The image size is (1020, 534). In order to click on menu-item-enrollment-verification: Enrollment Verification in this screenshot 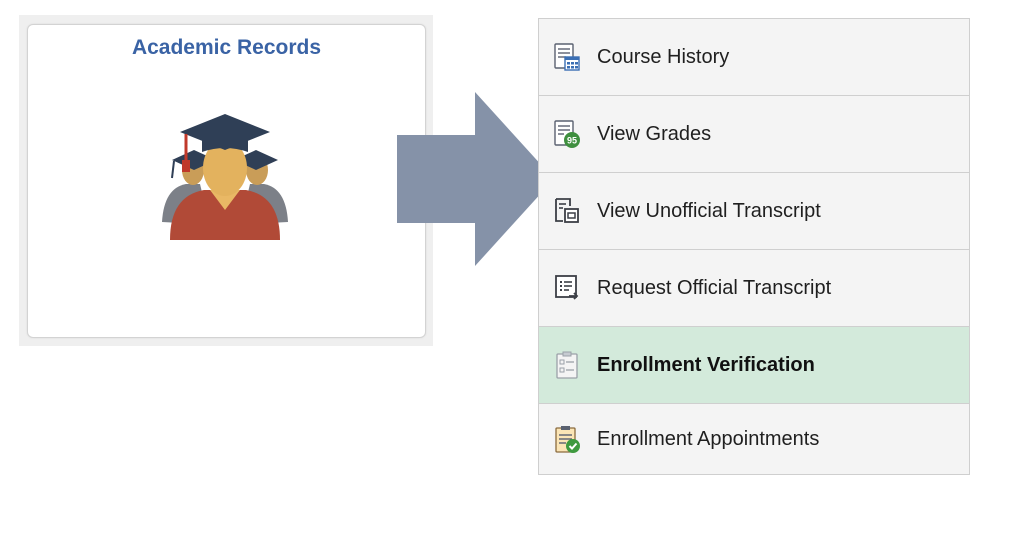, I will do `click(754, 365)`.